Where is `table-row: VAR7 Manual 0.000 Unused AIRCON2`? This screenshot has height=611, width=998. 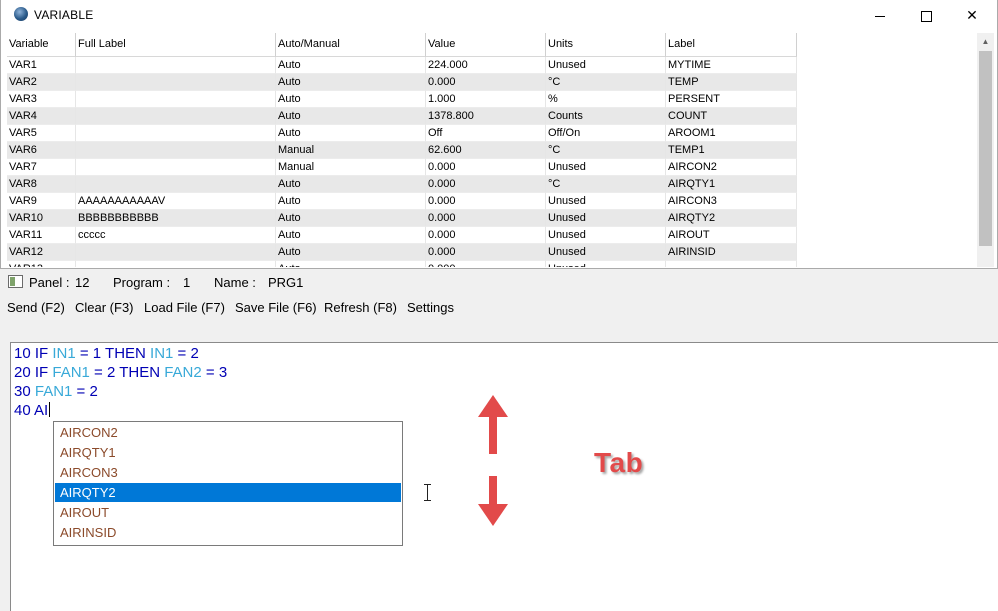 table-row: VAR7 Manual 0.000 Unused AIRCON2 is located at coordinates (491, 167).